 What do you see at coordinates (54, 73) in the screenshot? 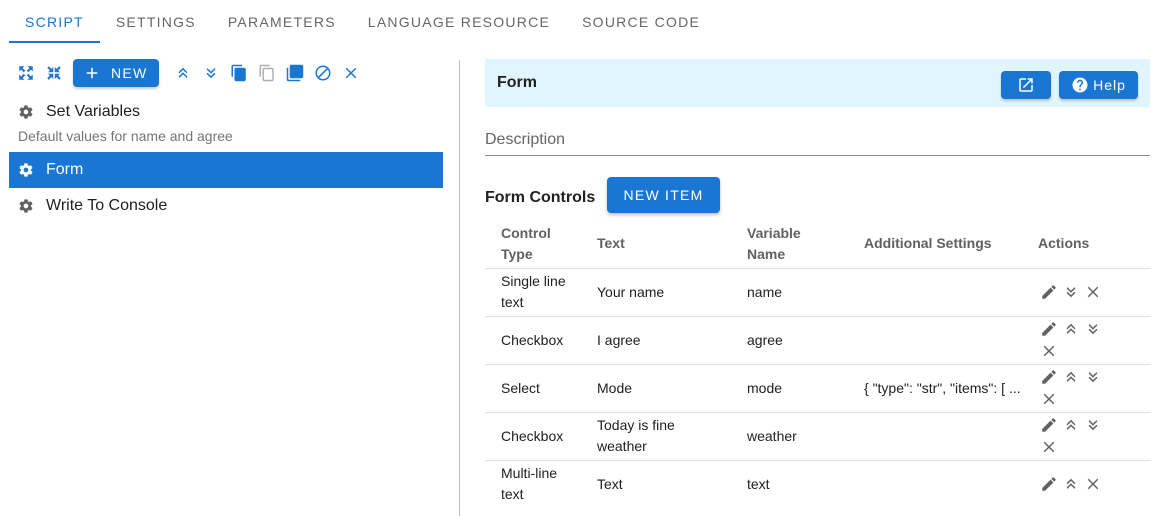
I see `collapse-all-icon` at bounding box center [54, 73].